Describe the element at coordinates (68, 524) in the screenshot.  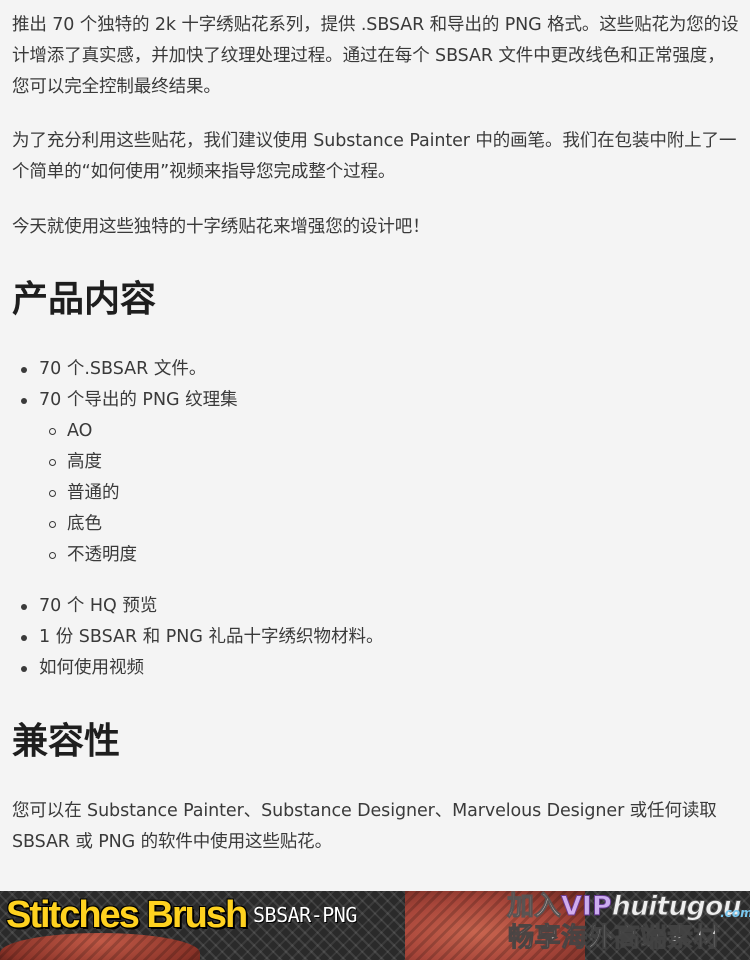
I see `sublist-item: 底色` at that location.